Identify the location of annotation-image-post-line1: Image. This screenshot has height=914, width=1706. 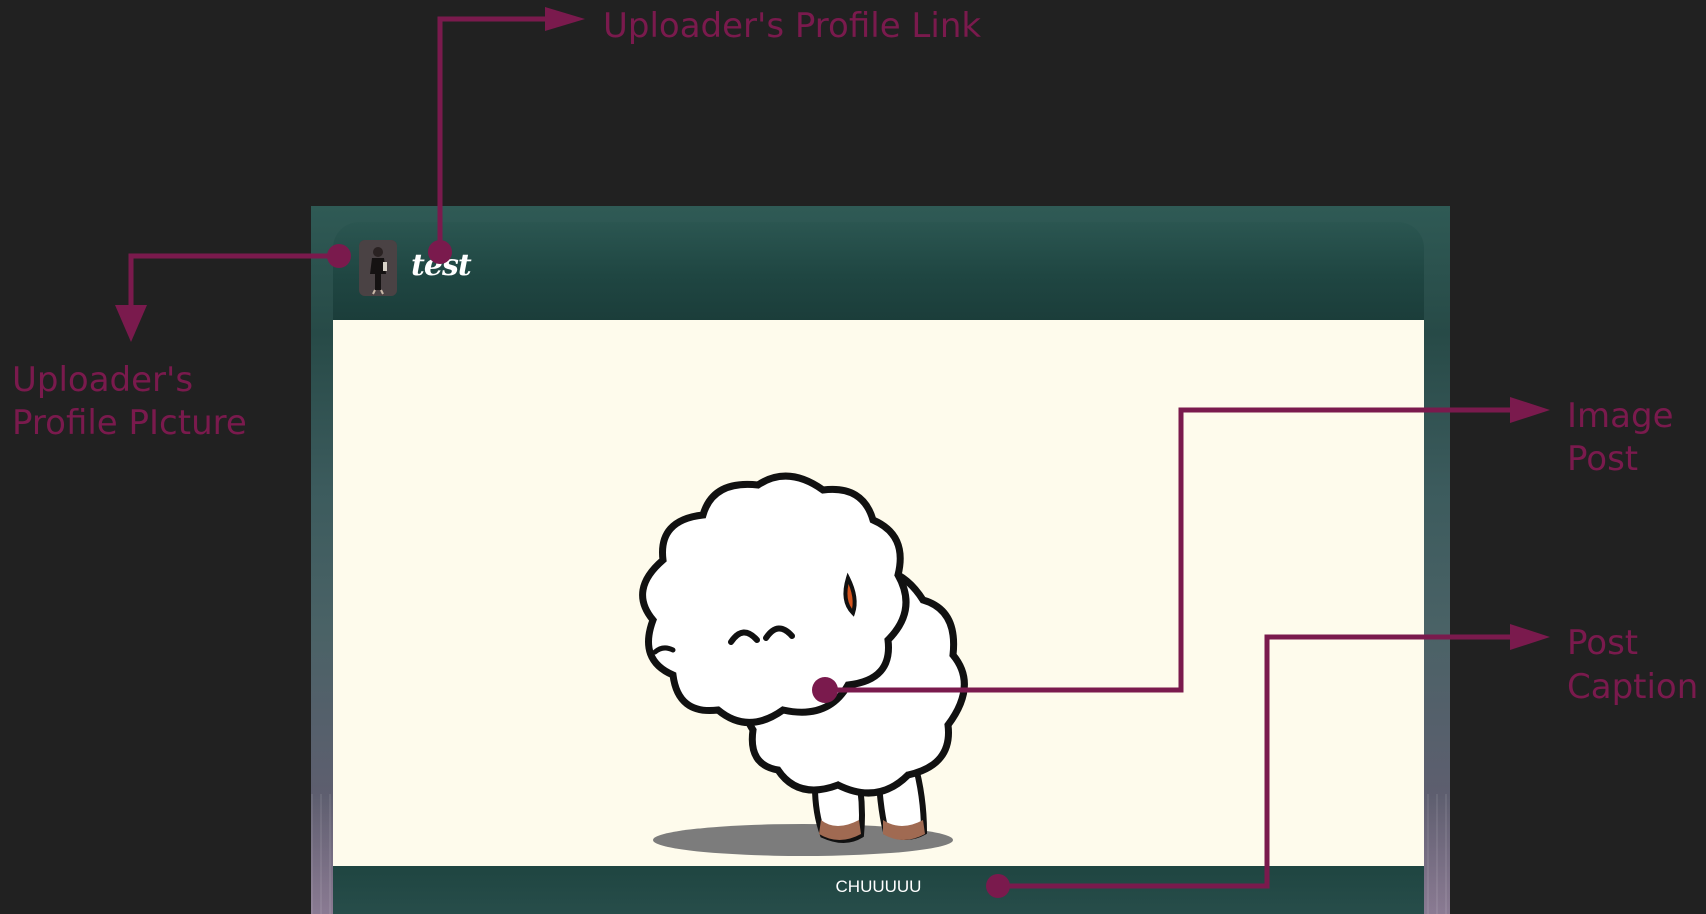
(1620, 416).